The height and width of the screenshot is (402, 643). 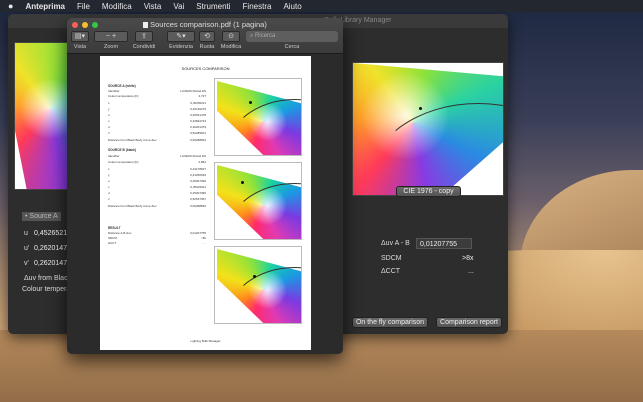 I want to click on colour-temperature-label: Colour tempera, so click(x=46, y=289).